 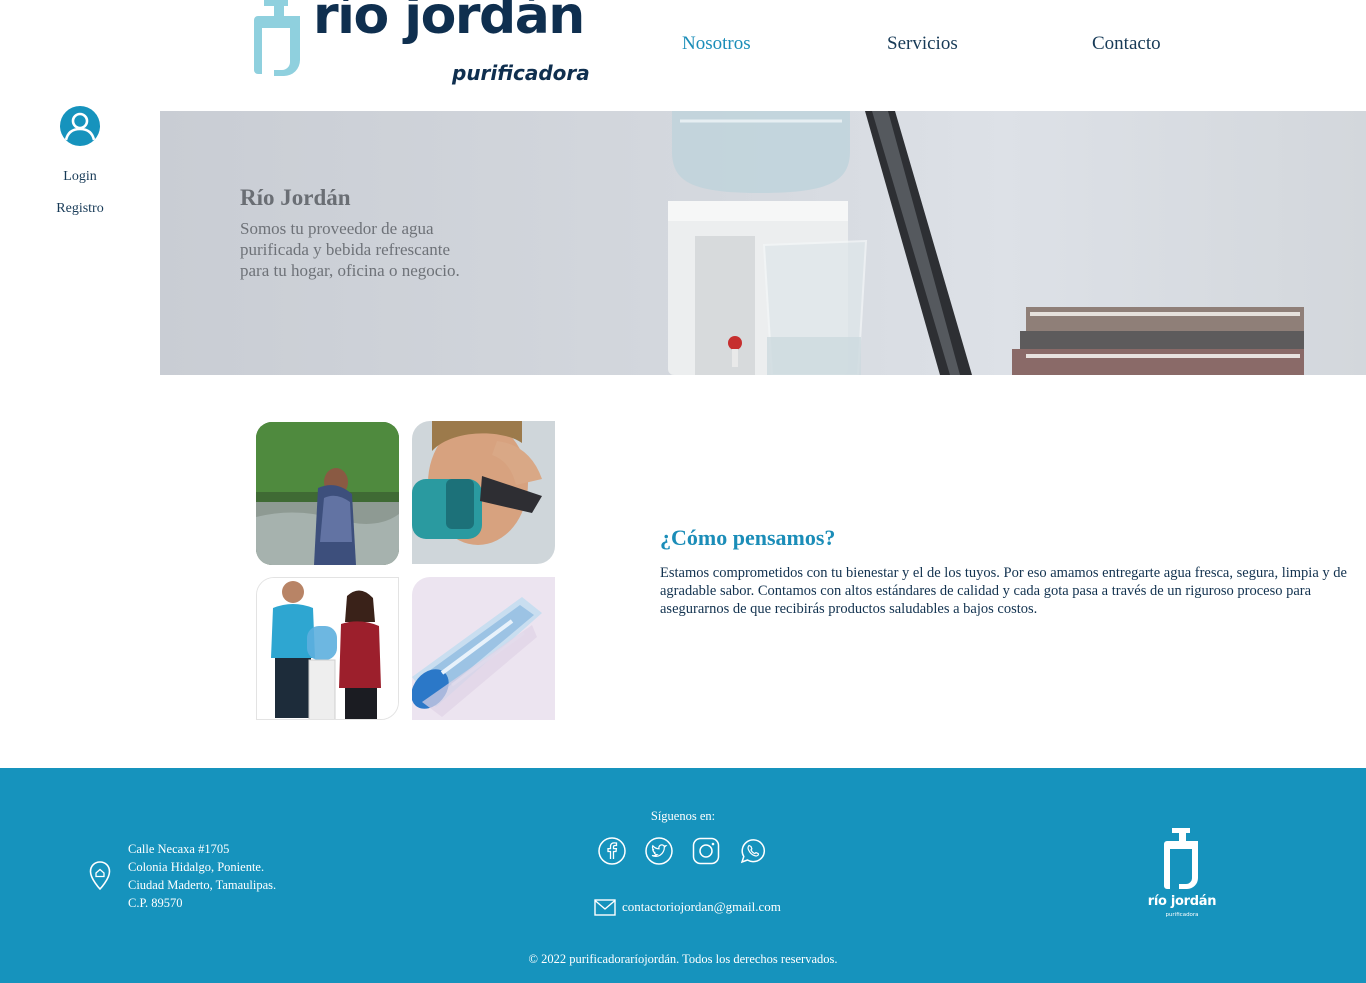 What do you see at coordinates (327, 493) in the screenshot?
I see `gallery-image-woman-river` at bounding box center [327, 493].